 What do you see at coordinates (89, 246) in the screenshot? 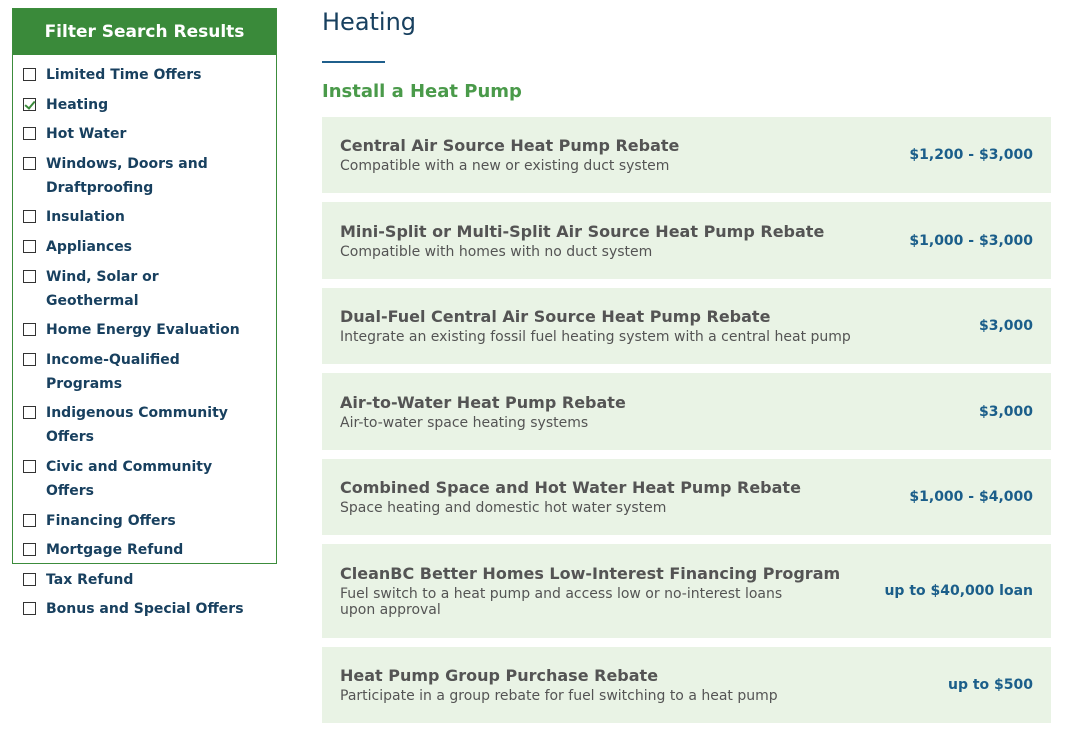
I see `filter-option-label: Appliances` at bounding box center [89, 246].